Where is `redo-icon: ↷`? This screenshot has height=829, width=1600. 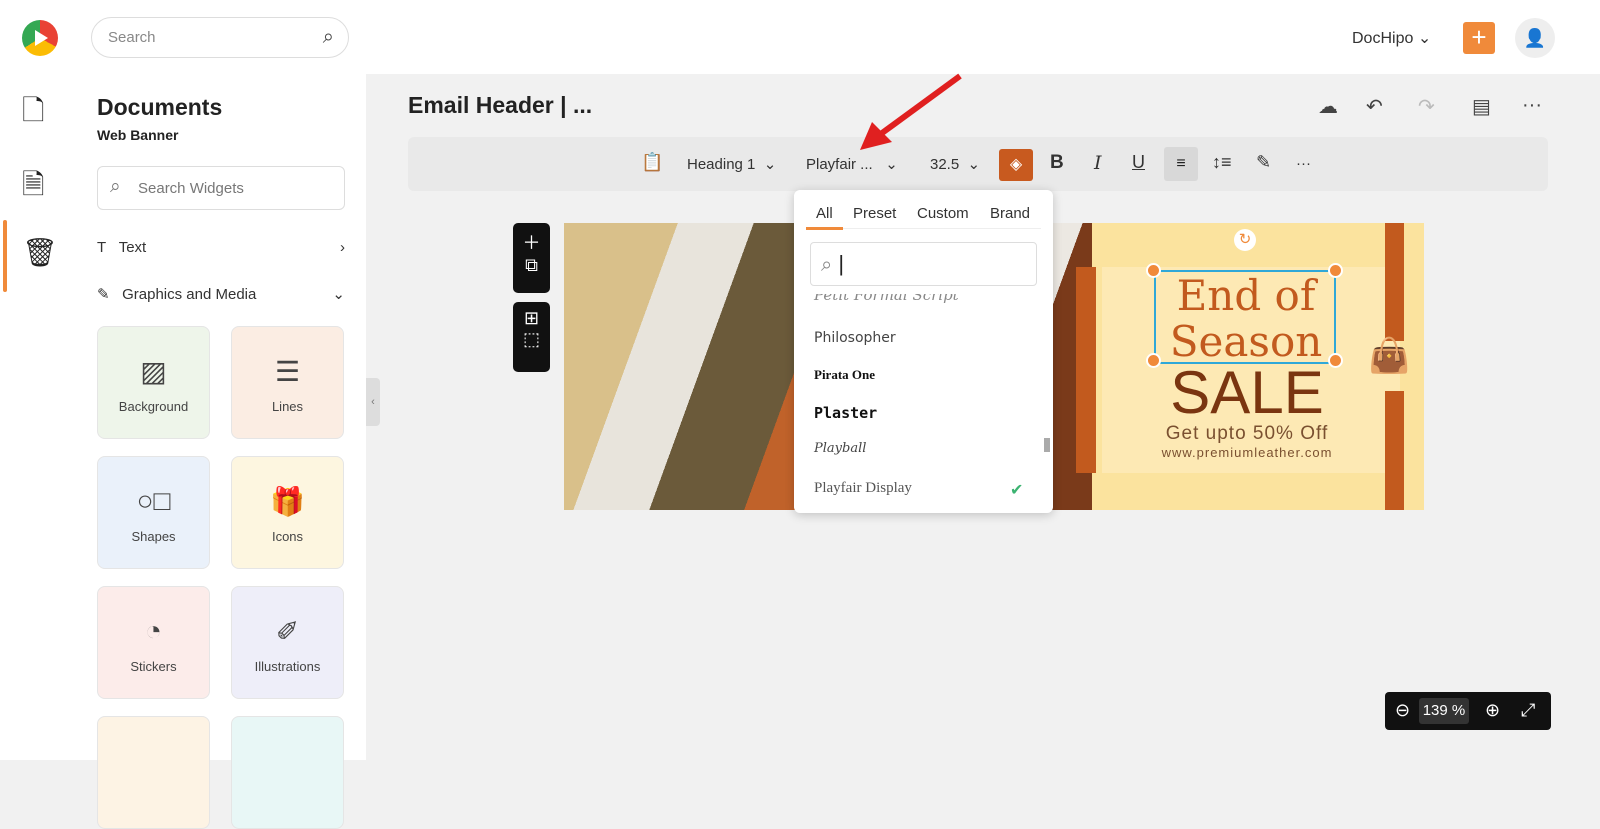 redo-icon: ↷ is located at coordinates (1426, 106).